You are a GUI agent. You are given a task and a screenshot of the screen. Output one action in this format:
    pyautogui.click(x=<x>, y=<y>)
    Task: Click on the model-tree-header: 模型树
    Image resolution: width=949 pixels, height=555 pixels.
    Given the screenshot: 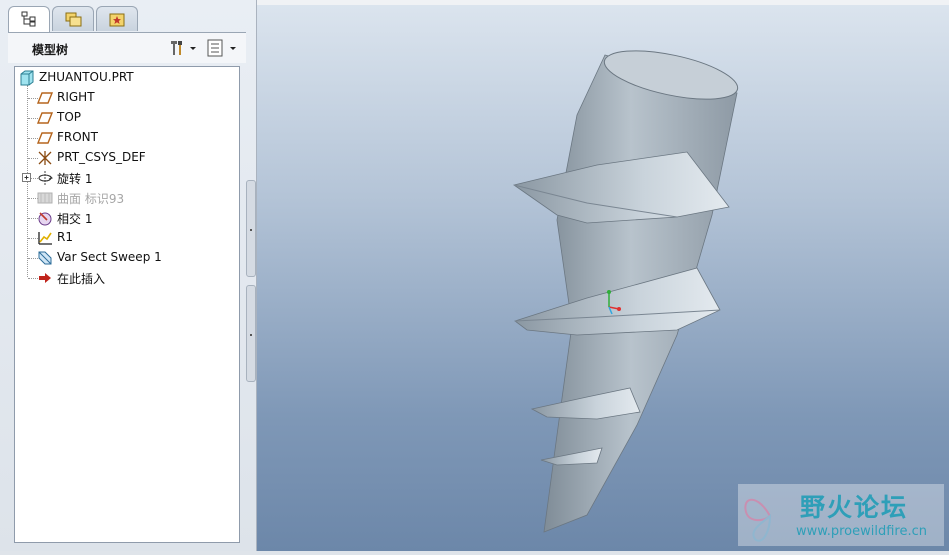 What is the action you would take?
    pyautogui.click(x=127, y=47)
    